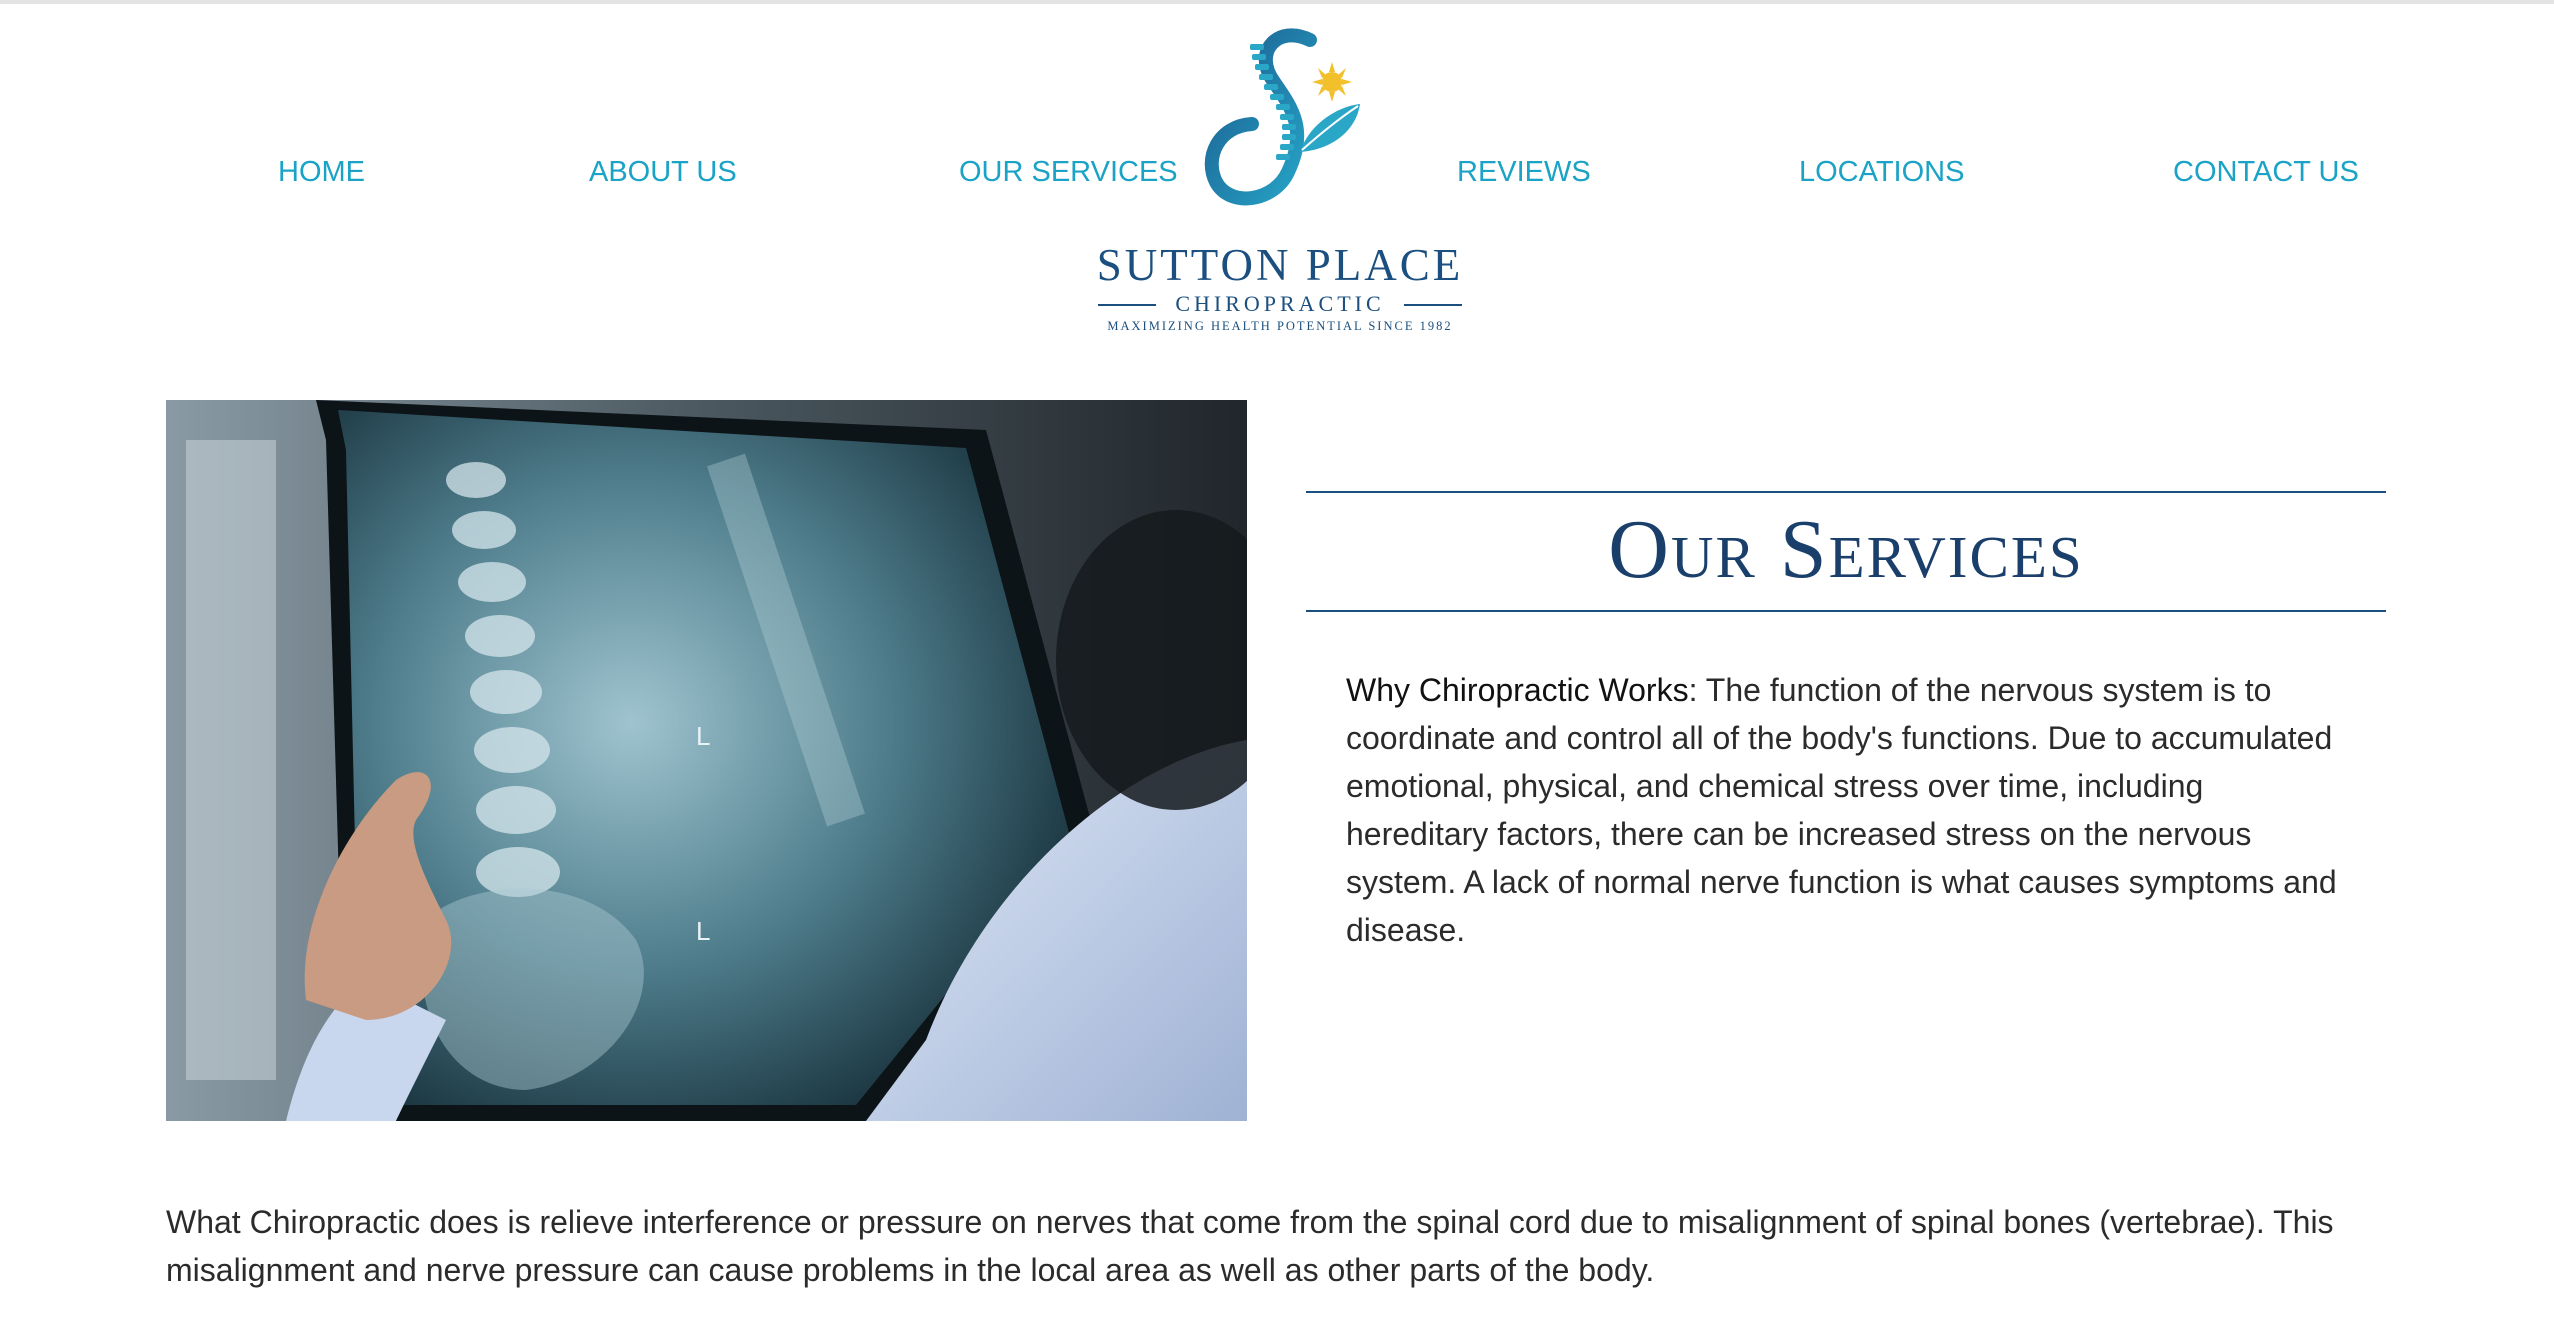 Image resolution: width=2554 pixels, height=1330 pixels. What do you see at coordinates (1846, 549) in the screenshot?
I see `page-title: Our Services` at bounding box center [1846, 549].